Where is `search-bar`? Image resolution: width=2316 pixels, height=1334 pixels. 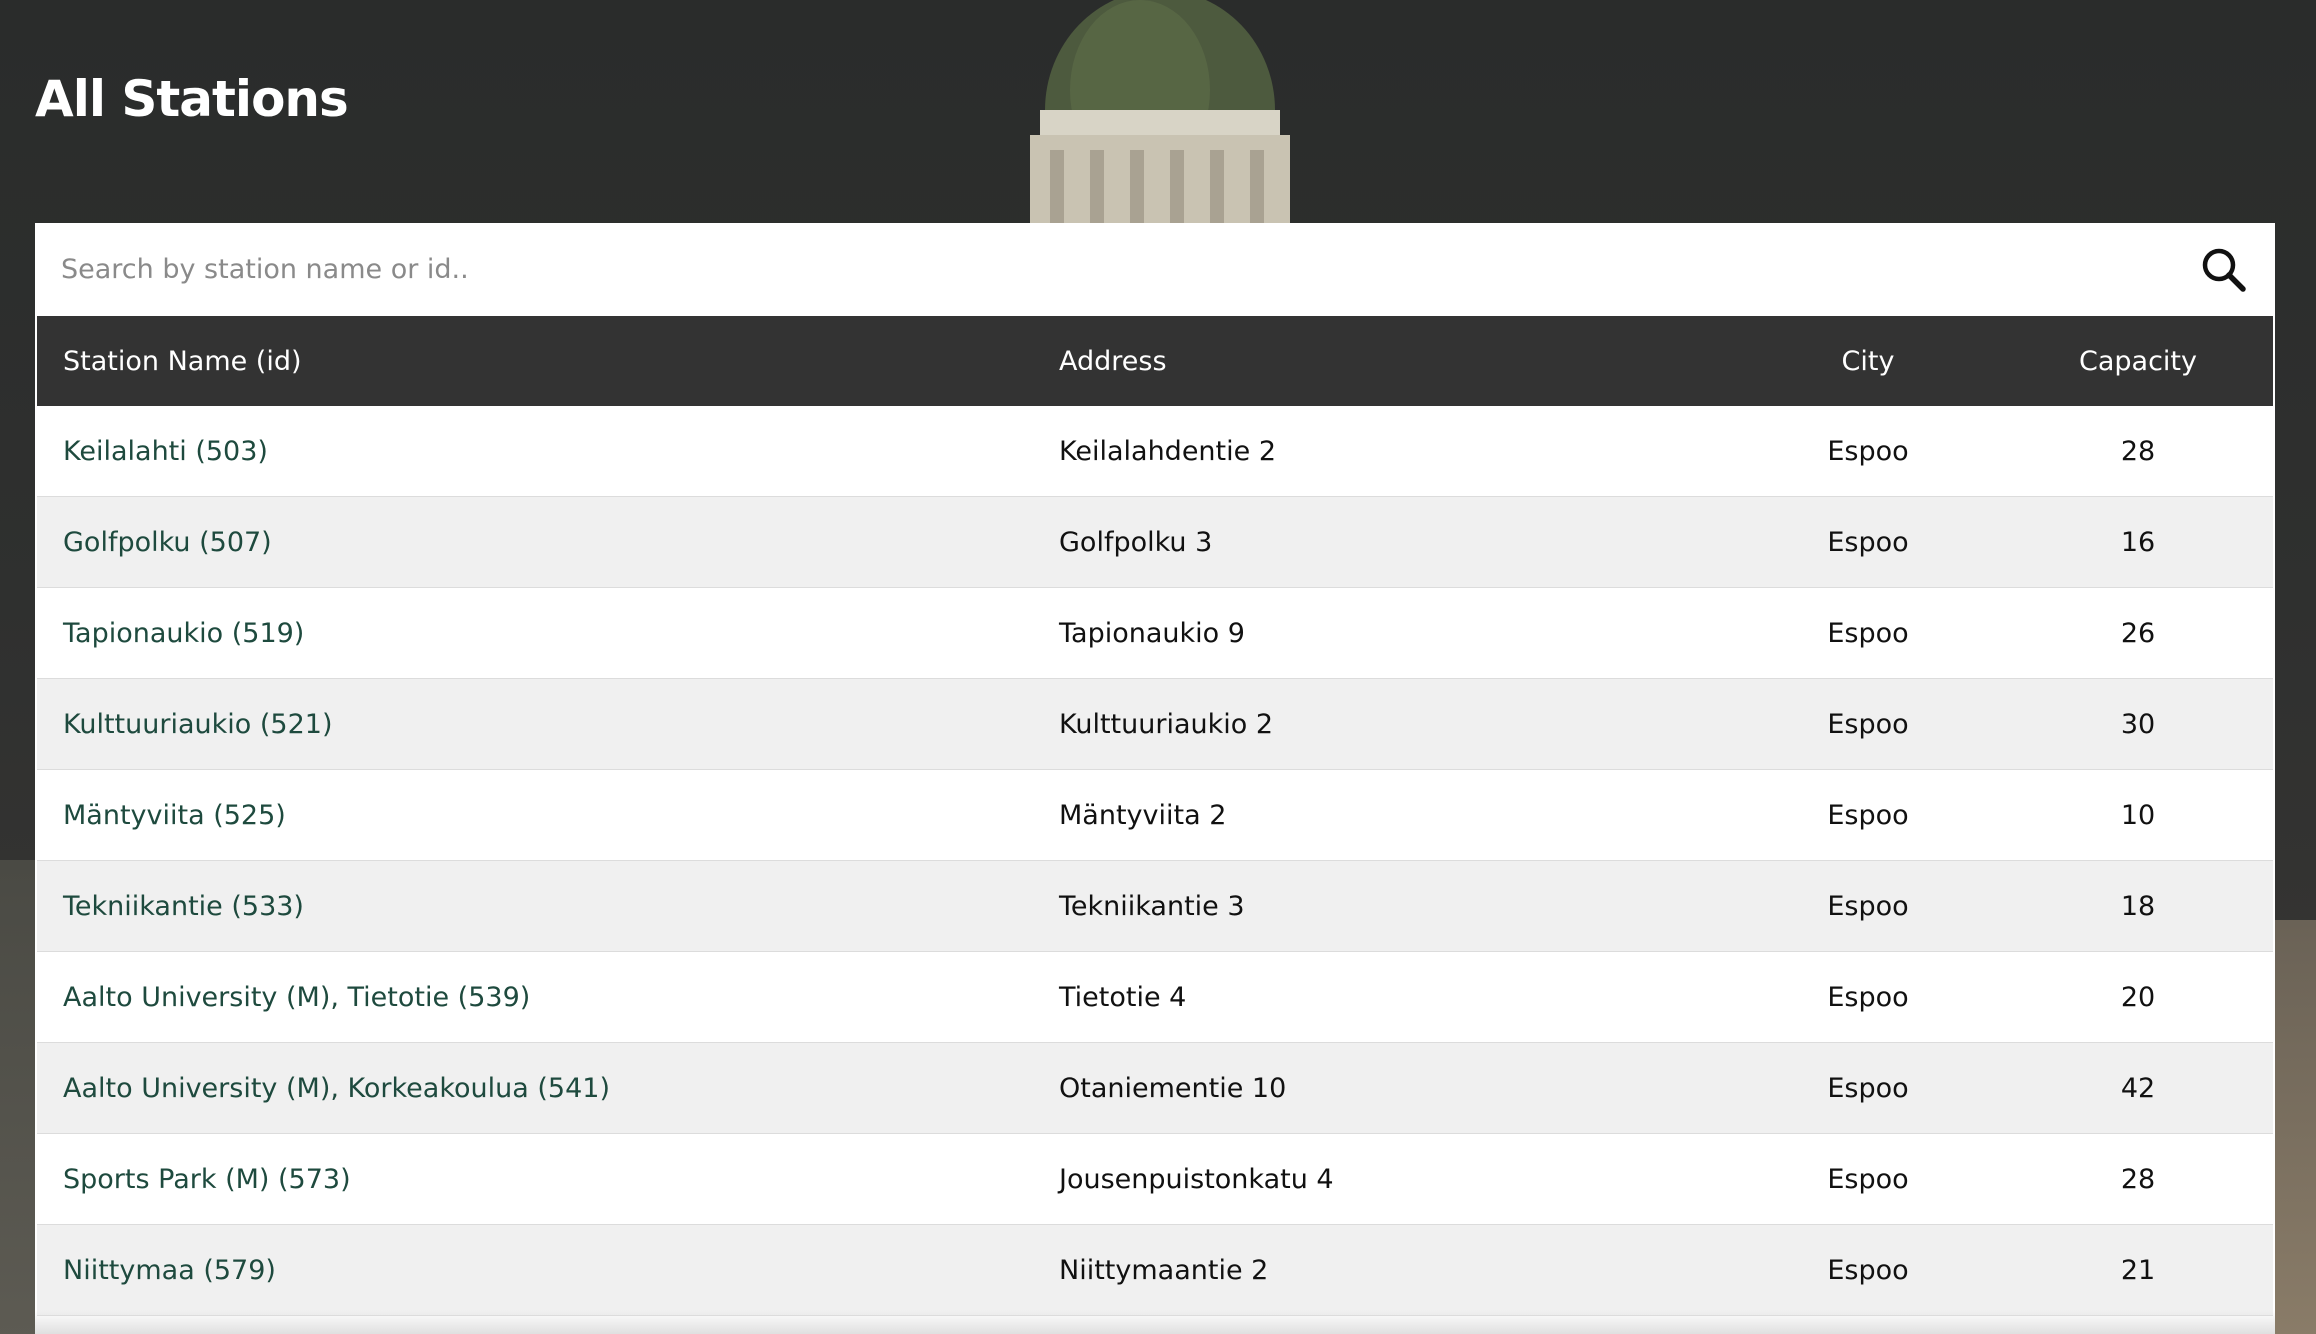 search-bar is located at coordinates (1155, 269).